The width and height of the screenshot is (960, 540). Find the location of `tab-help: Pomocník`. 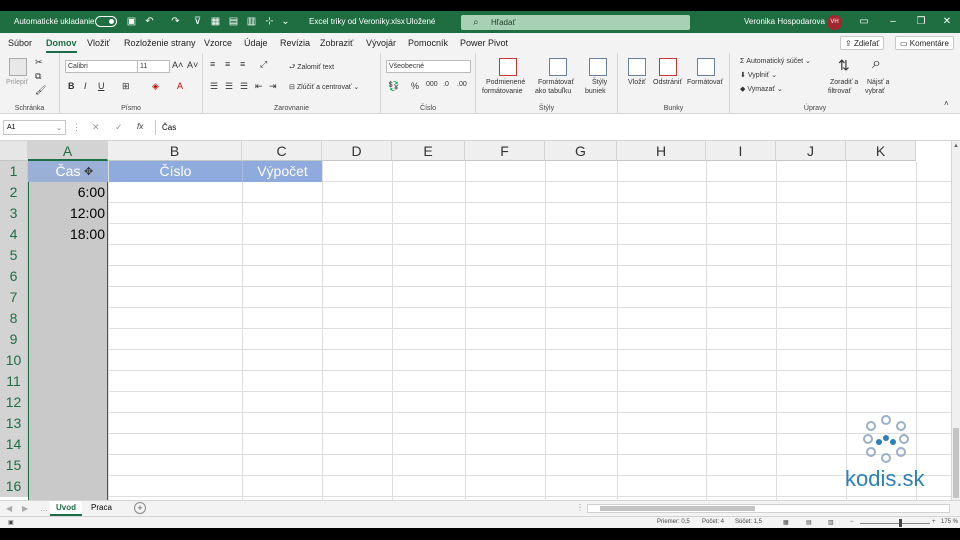

tab-help: Pomocník is located at coordinates (428, 43).